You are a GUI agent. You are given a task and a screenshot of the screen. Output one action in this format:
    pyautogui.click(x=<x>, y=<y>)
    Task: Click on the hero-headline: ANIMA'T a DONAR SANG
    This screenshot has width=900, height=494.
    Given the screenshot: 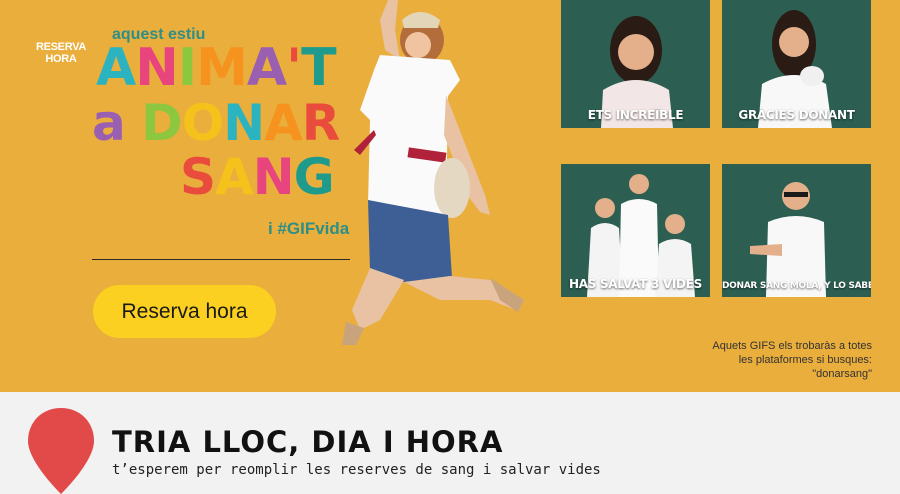 What is the action you would take?
    pyautogui.click(x=216, y=122)
    